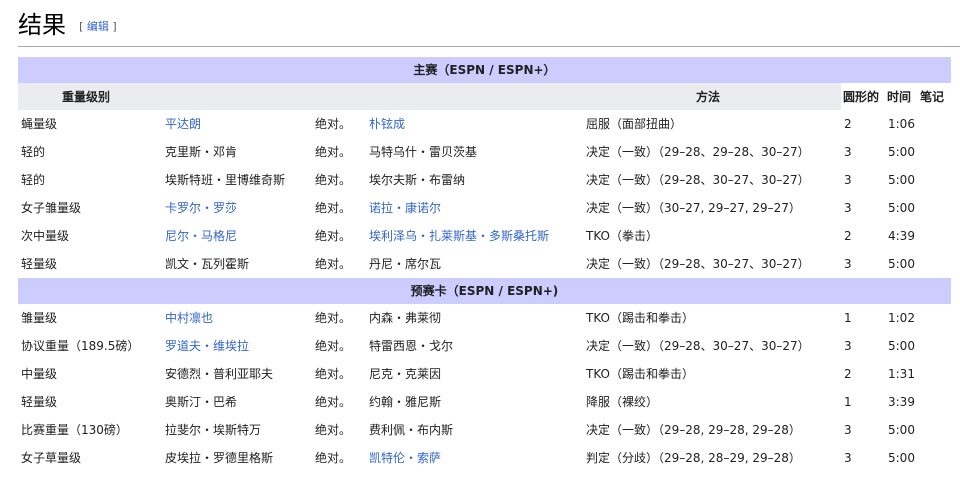  What do you see at coordinates (708, 402) in the screenshot?
I see `fight-method: 降服（裸绞）` at bounding box center [708, 402].